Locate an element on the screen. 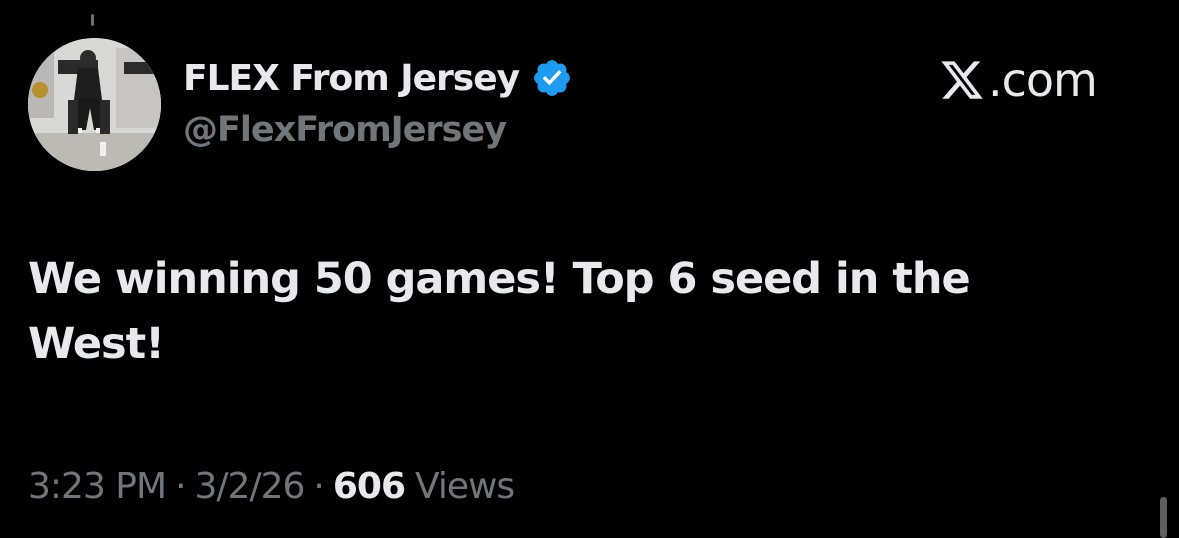 The image size is (1179, 538). views-count: 606 is located at coordinates (369, 486).